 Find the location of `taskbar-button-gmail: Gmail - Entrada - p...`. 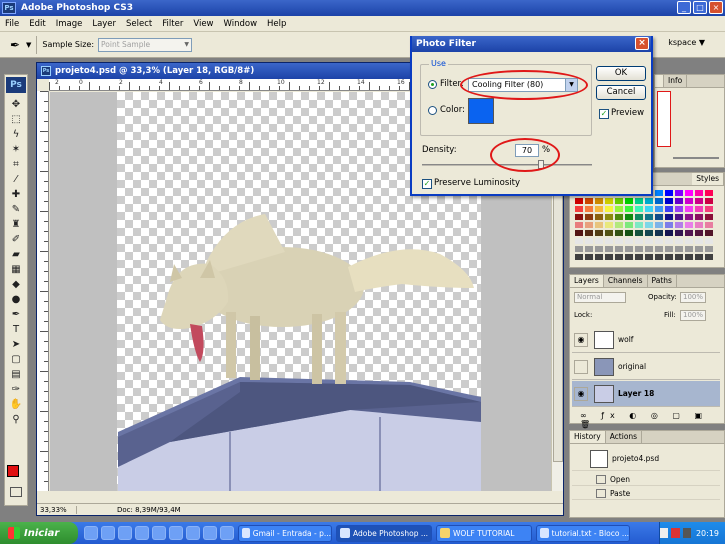

taskbar-button-gmail: Gmail - Entrada - p... is located at coordinates (285, 533).